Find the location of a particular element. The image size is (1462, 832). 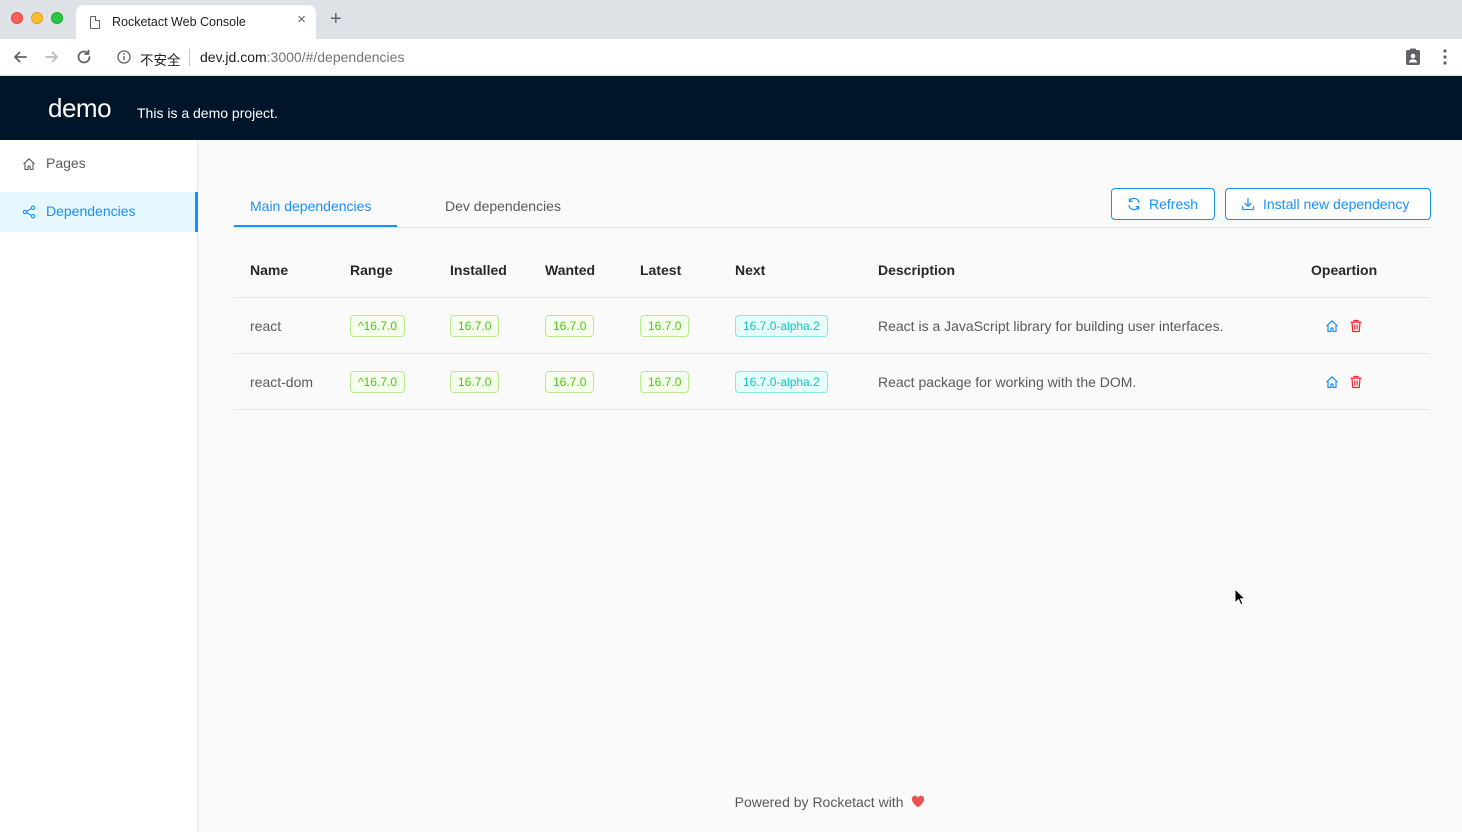

dependency-name: react-dom is located at coordinates (282, 382).